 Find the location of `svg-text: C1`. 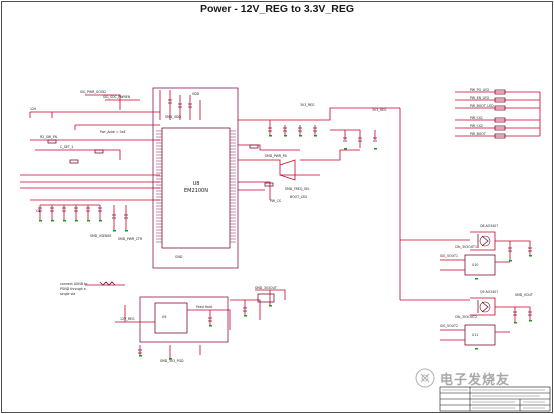

svg-text: C1 is located at coordinates (38, 211).